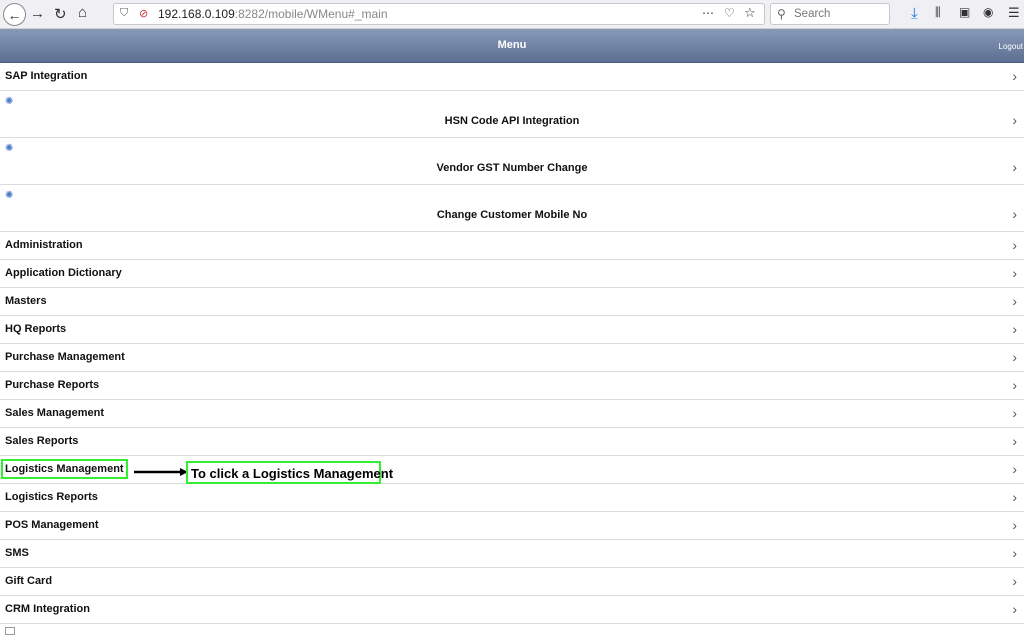 This screenshot has width=1024, height=635. Describe the element at coordinates (52, 525) in the screenshot. I see `menu-item-label: POS Management` at that location.